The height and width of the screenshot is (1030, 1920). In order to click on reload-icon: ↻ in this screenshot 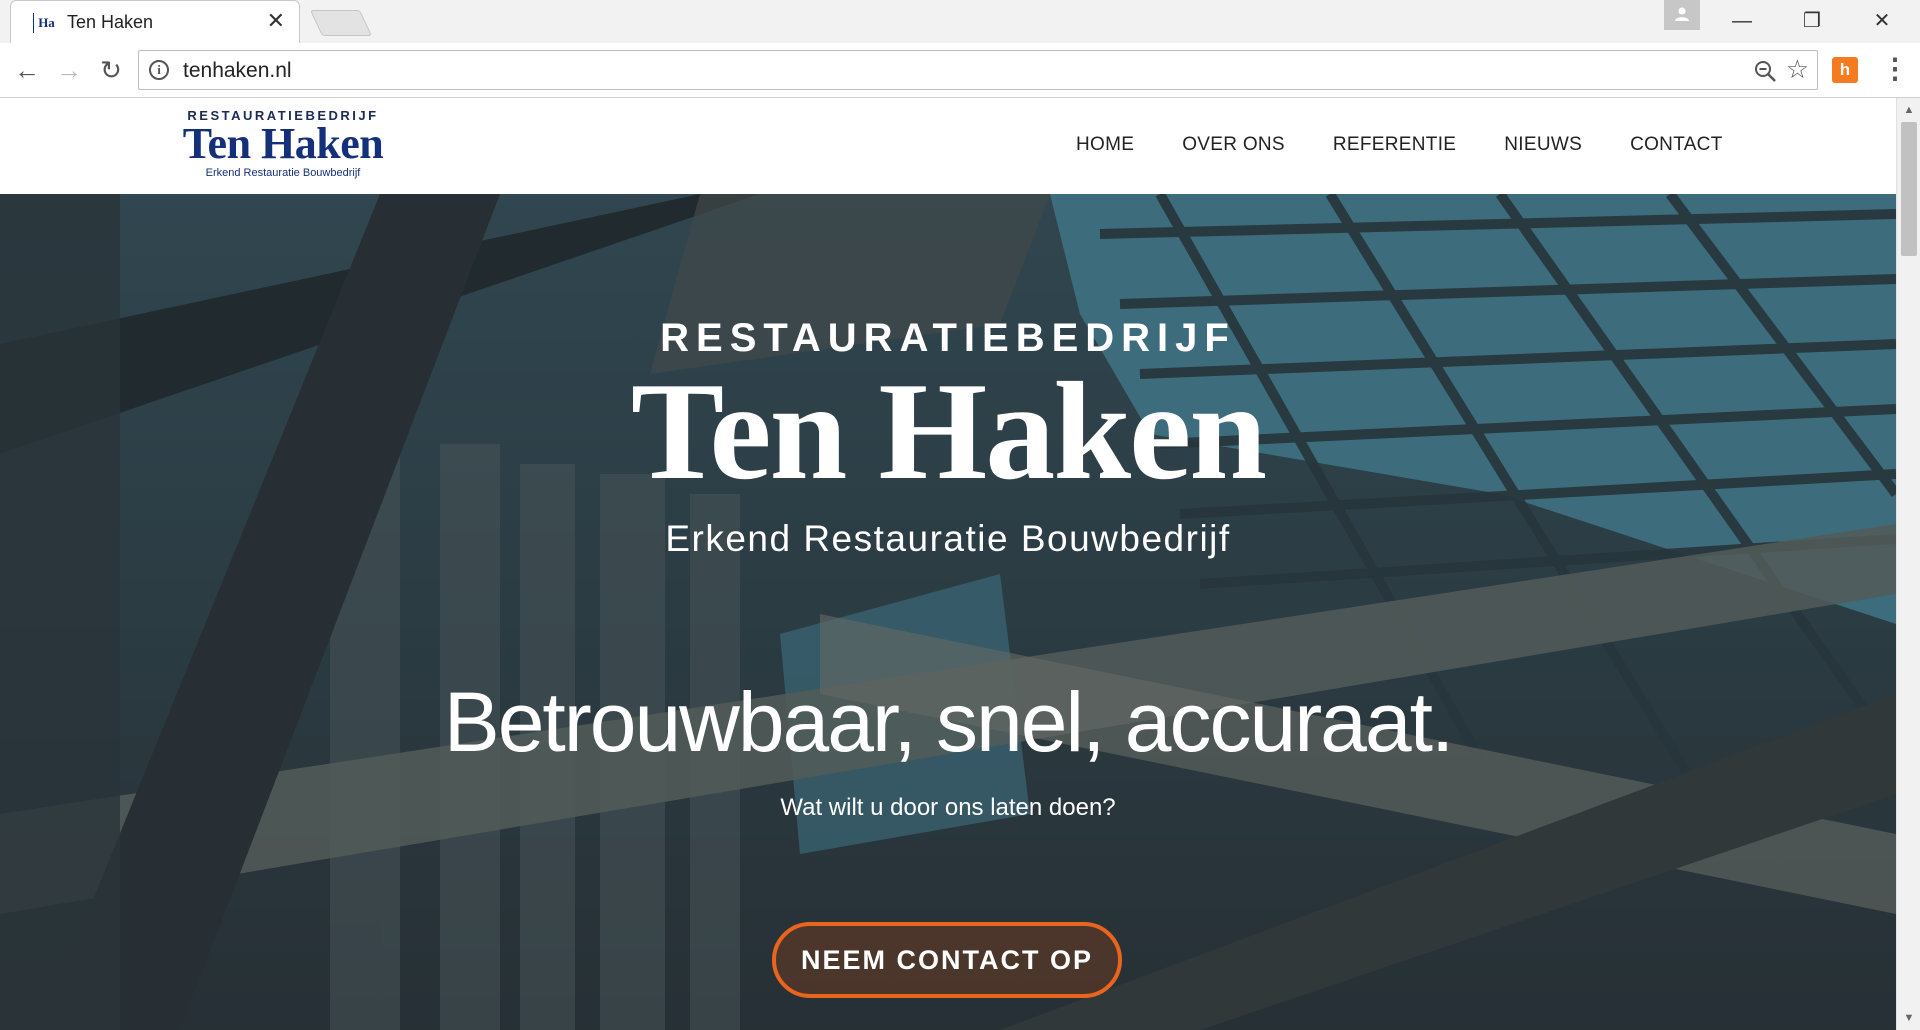, I will do `click(111, 70)`.